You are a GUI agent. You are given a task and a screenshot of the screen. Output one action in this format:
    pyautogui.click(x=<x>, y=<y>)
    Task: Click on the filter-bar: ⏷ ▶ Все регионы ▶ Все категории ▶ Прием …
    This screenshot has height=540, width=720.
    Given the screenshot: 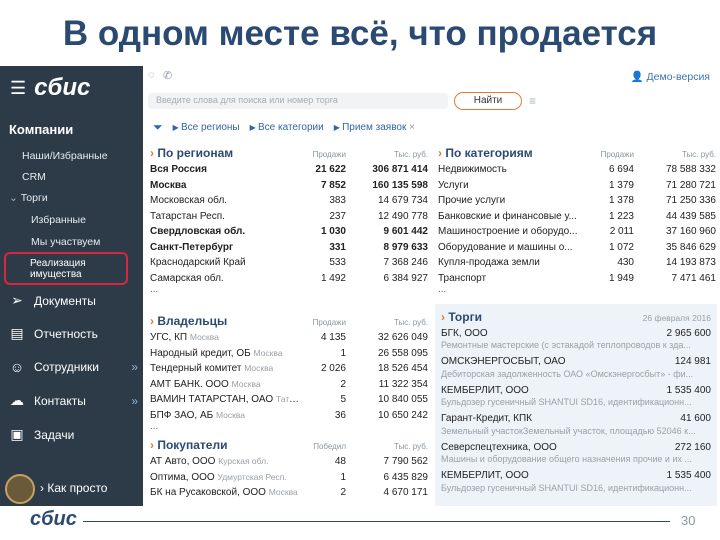 What is the action you would take?
    pyautogui.click(x=284, y=127)
    